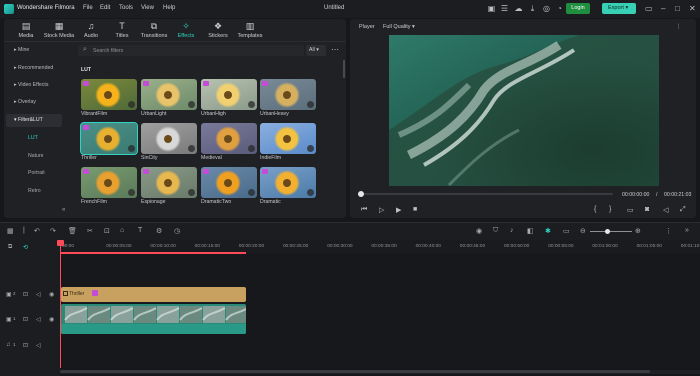 The height and width of the screenshot is (376, 700). What do you see at coordinates (668, 231) in the screenshot?
I see `timeline-settings-icon: ⋮` at bounding box center [668, 231].